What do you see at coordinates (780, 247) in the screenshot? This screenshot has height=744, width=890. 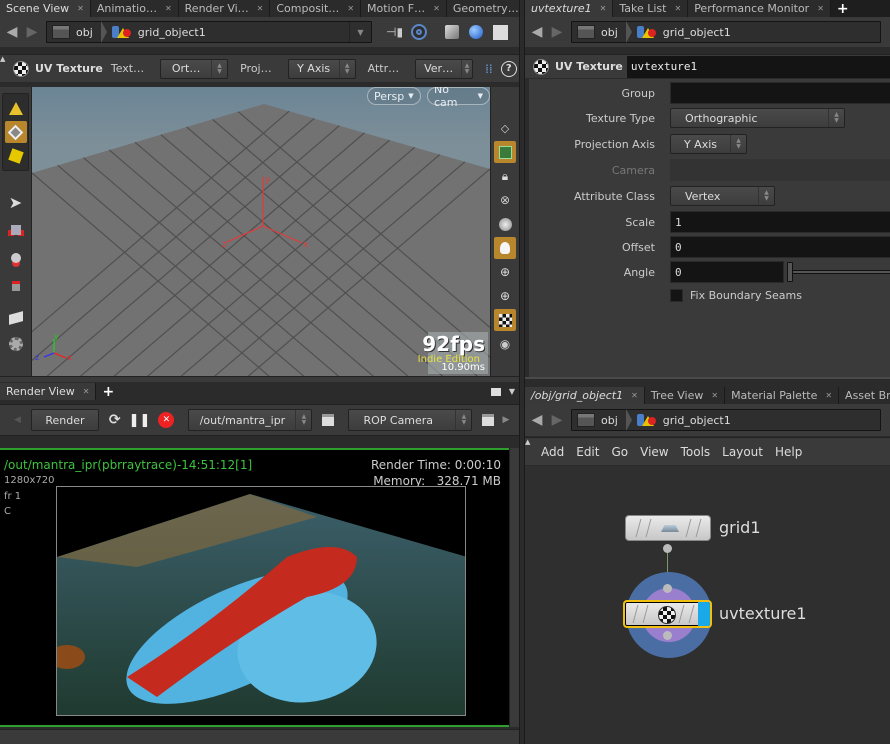 I see `offset-field: 0` at bounding box center [780, 247].